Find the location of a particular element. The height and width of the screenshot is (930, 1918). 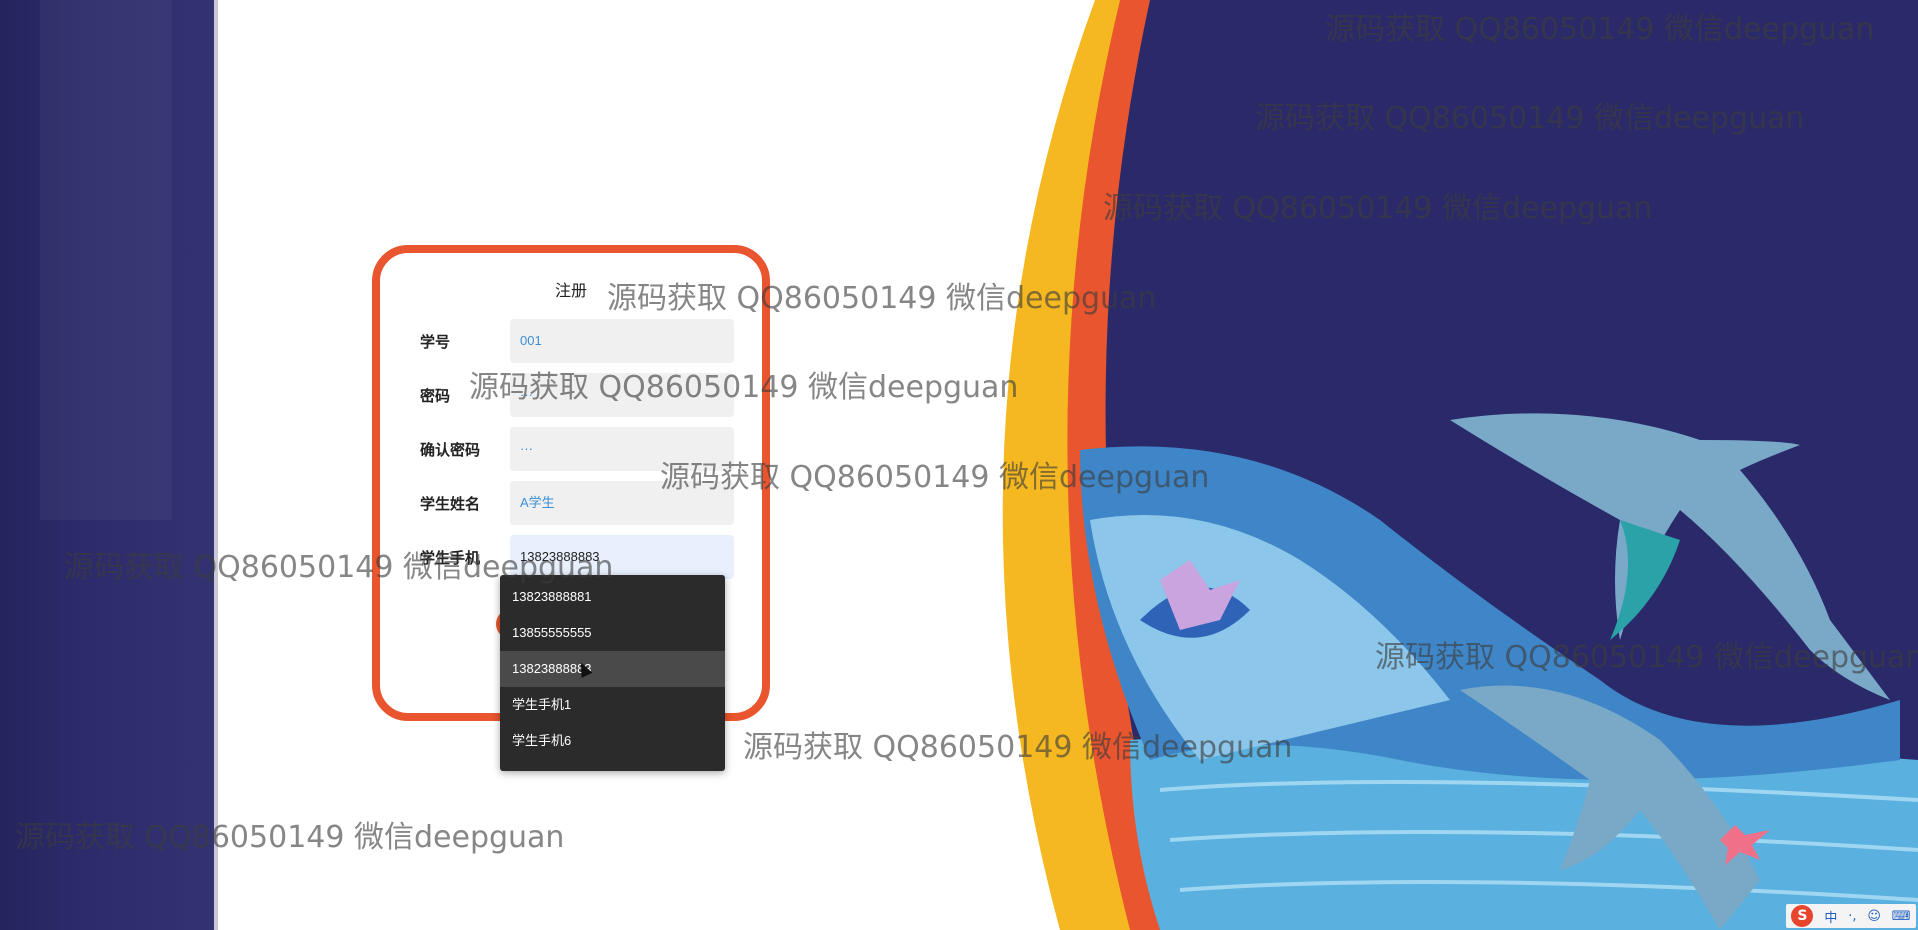

keyboard-icon: ⌨ is located at coordinates (1901, 916).